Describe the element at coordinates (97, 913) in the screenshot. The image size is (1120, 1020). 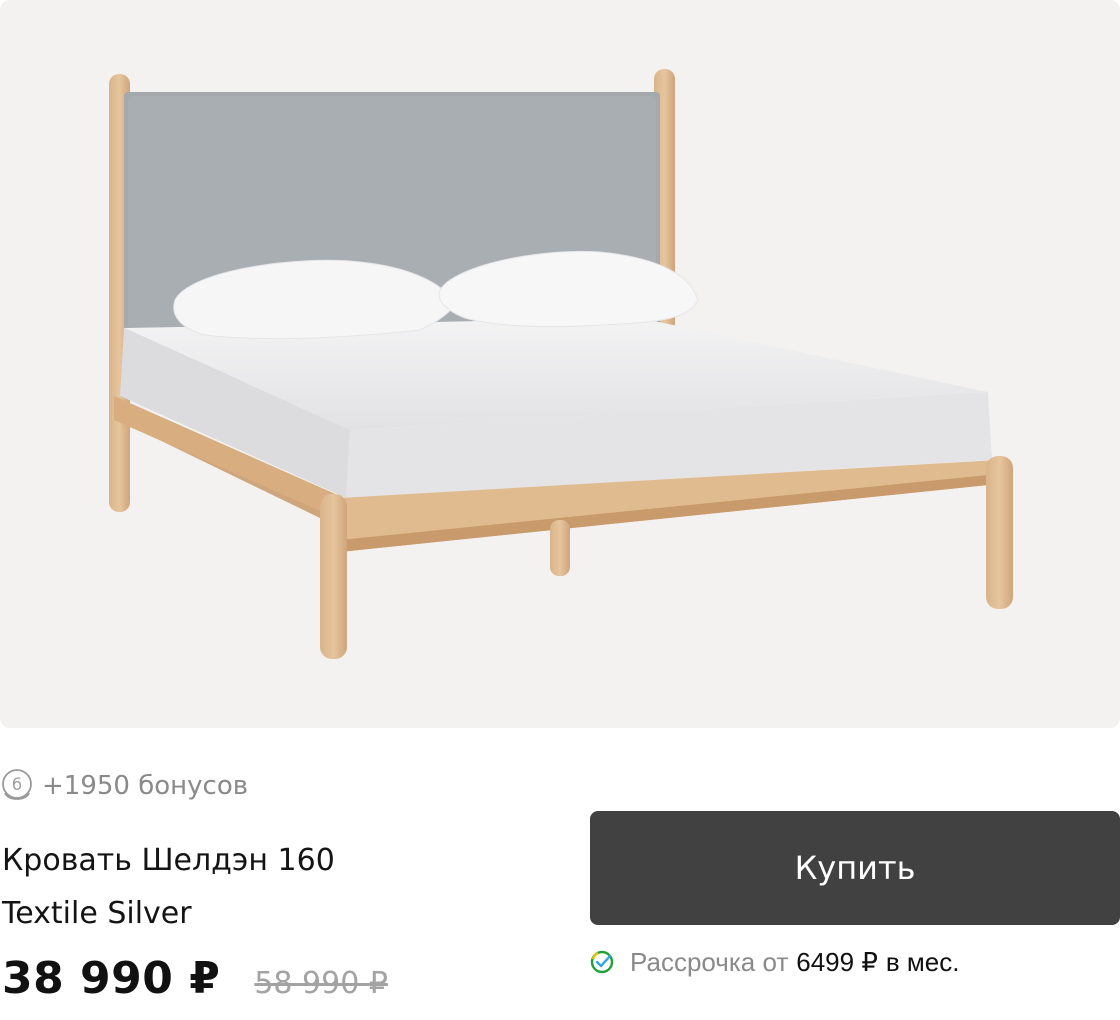
I see `product-title-line2: Textile Silver` at that location.